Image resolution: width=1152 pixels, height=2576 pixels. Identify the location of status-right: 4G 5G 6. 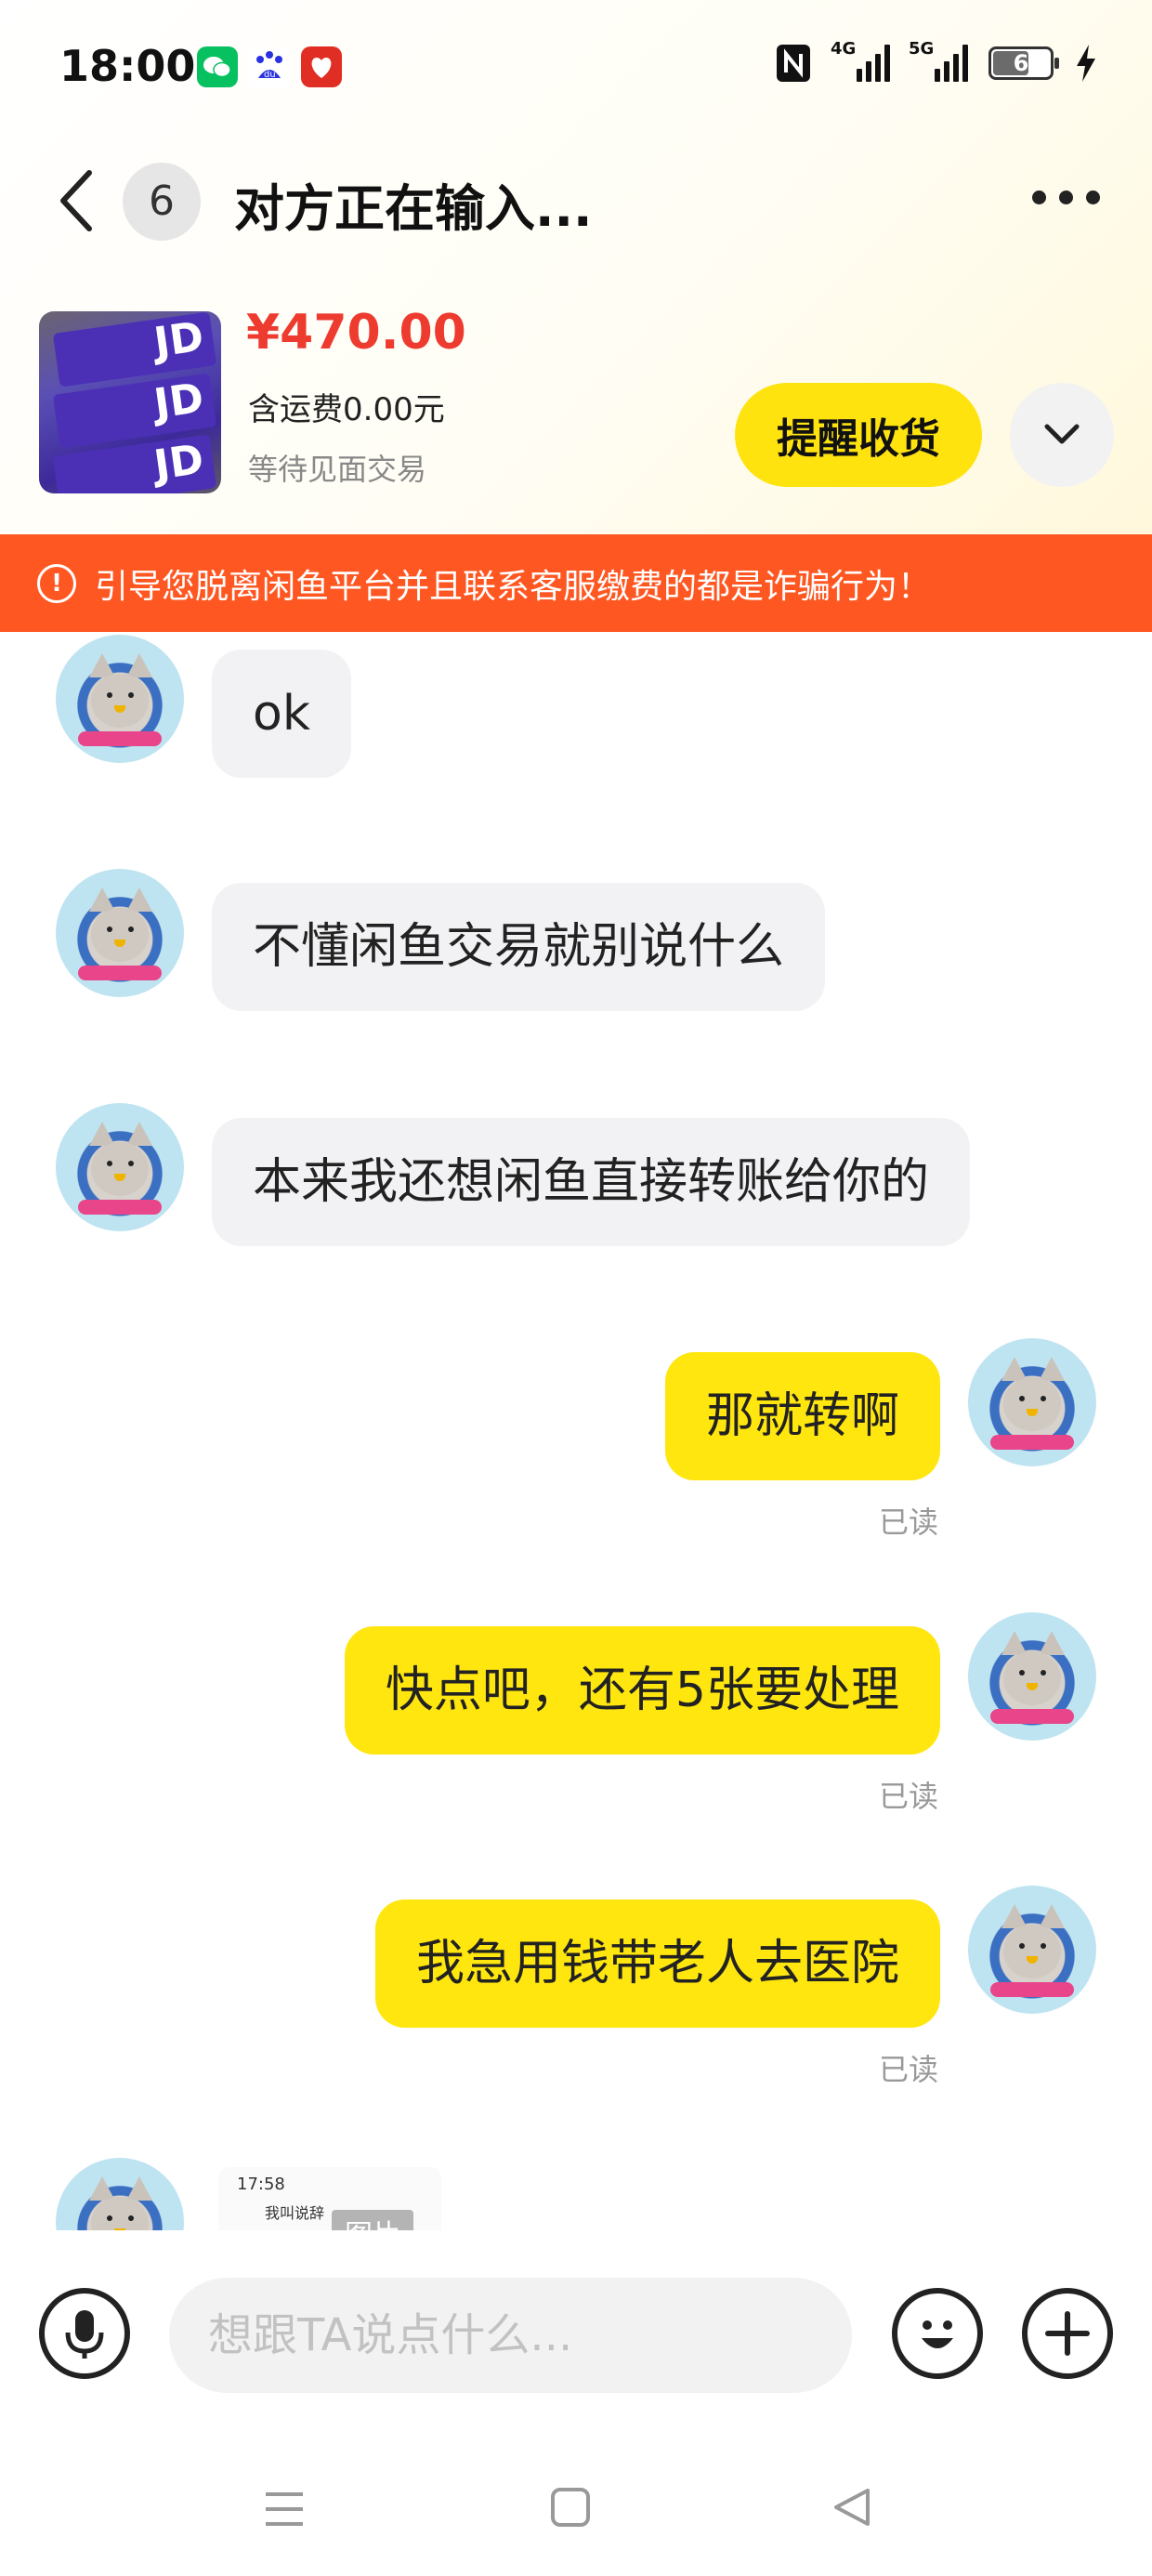
(936, 61).